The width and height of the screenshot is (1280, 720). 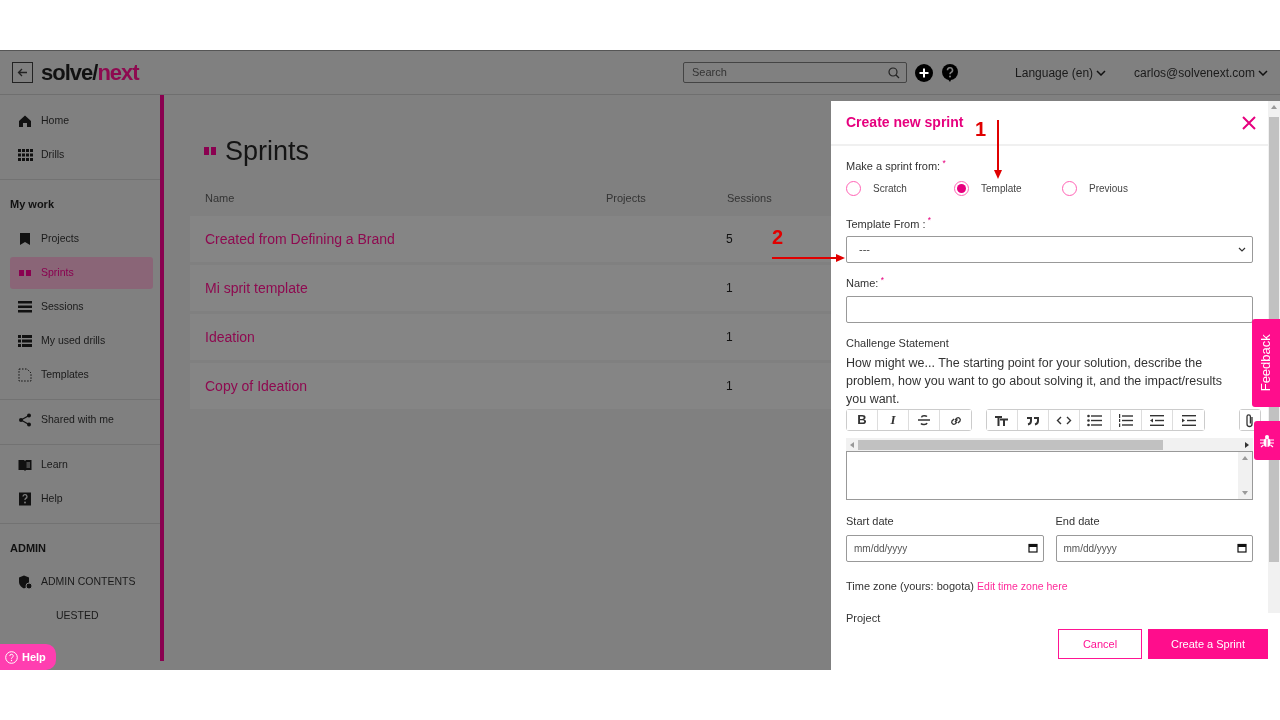 I want to click on sprint-link: Mi sprit template, so click(x=465, y=288).